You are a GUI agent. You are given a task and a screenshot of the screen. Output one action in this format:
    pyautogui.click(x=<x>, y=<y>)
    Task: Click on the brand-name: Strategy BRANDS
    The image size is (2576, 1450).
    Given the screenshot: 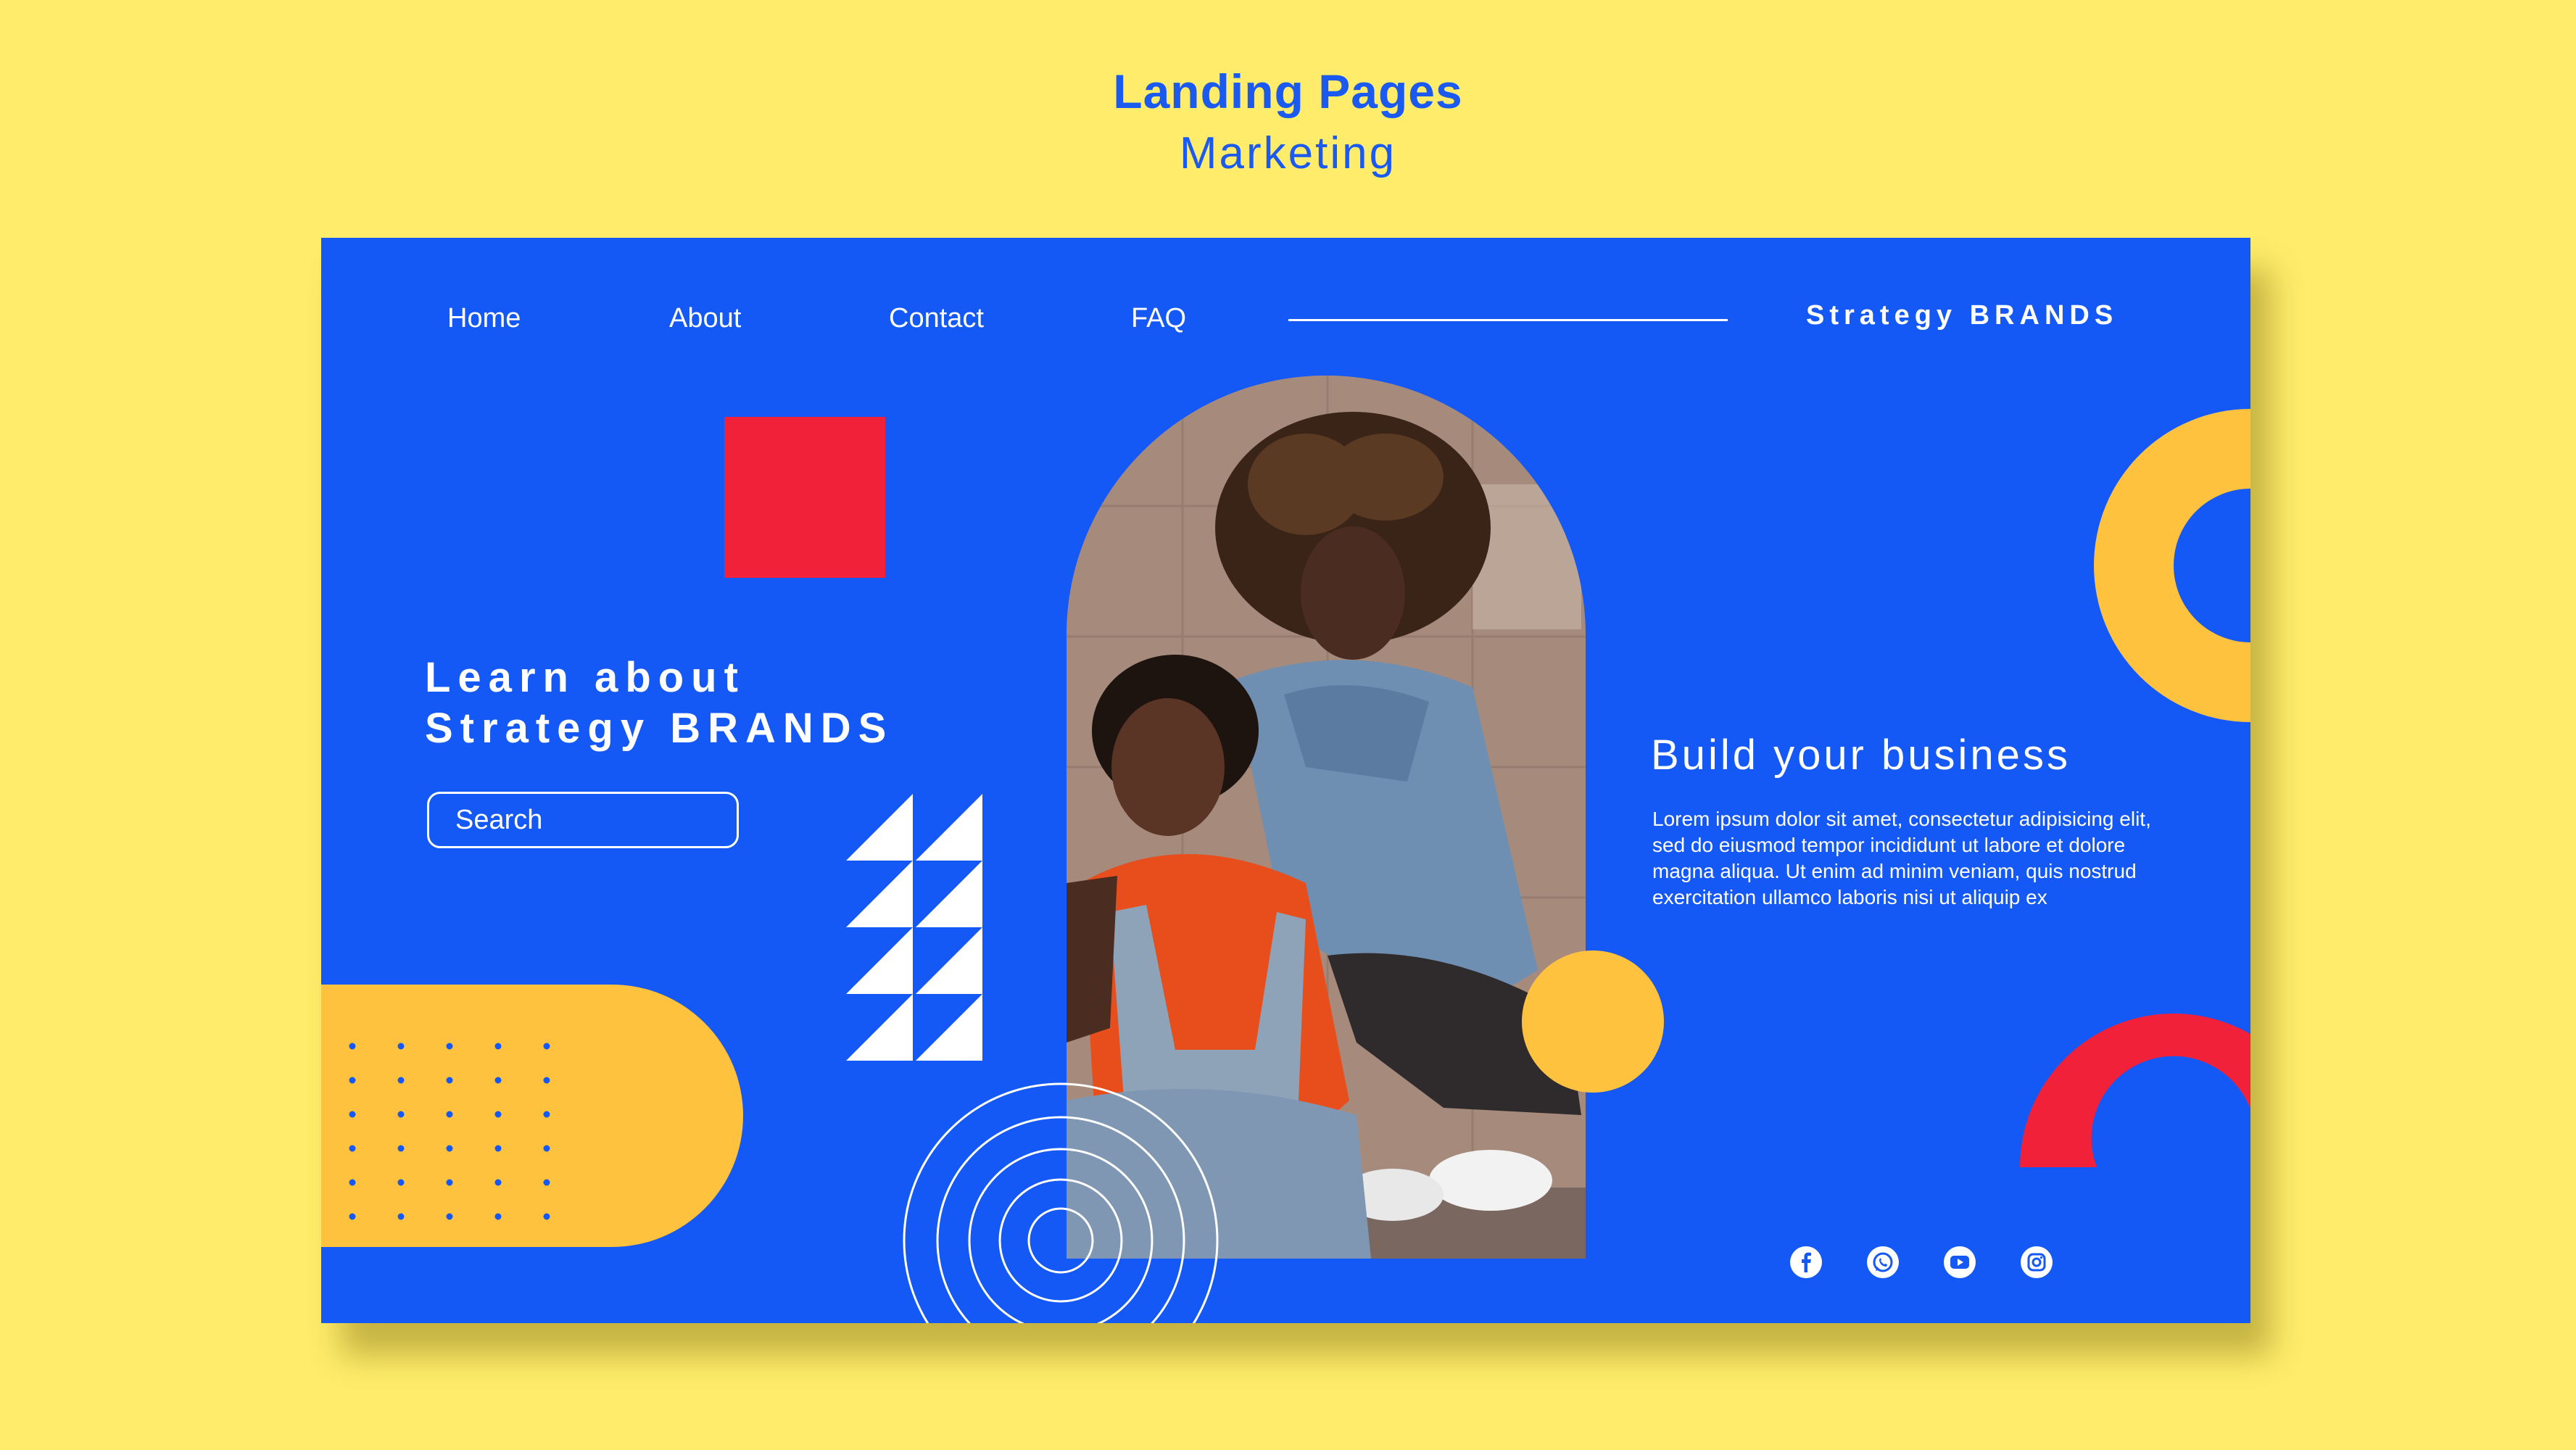 What is the action you would take?
    pyautogui.click(x=1962, y=315)
    